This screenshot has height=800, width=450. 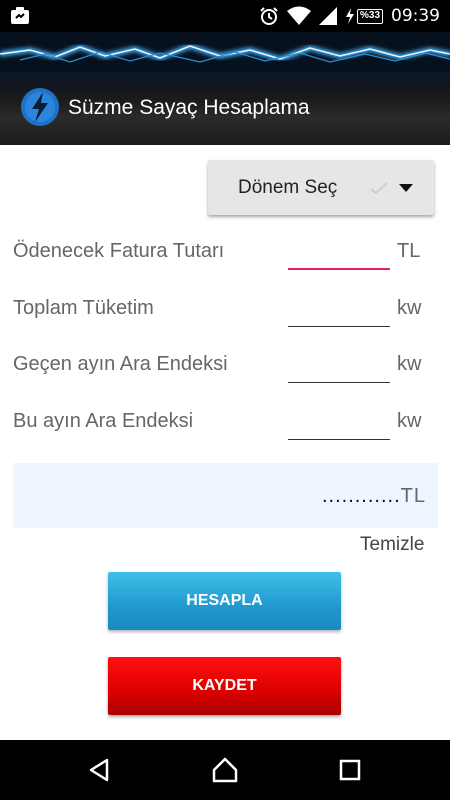 What do you see at coordinates (225, 495) in the screenshot?
I see `result-panel: ............TL` at bounding box center [225, 495].